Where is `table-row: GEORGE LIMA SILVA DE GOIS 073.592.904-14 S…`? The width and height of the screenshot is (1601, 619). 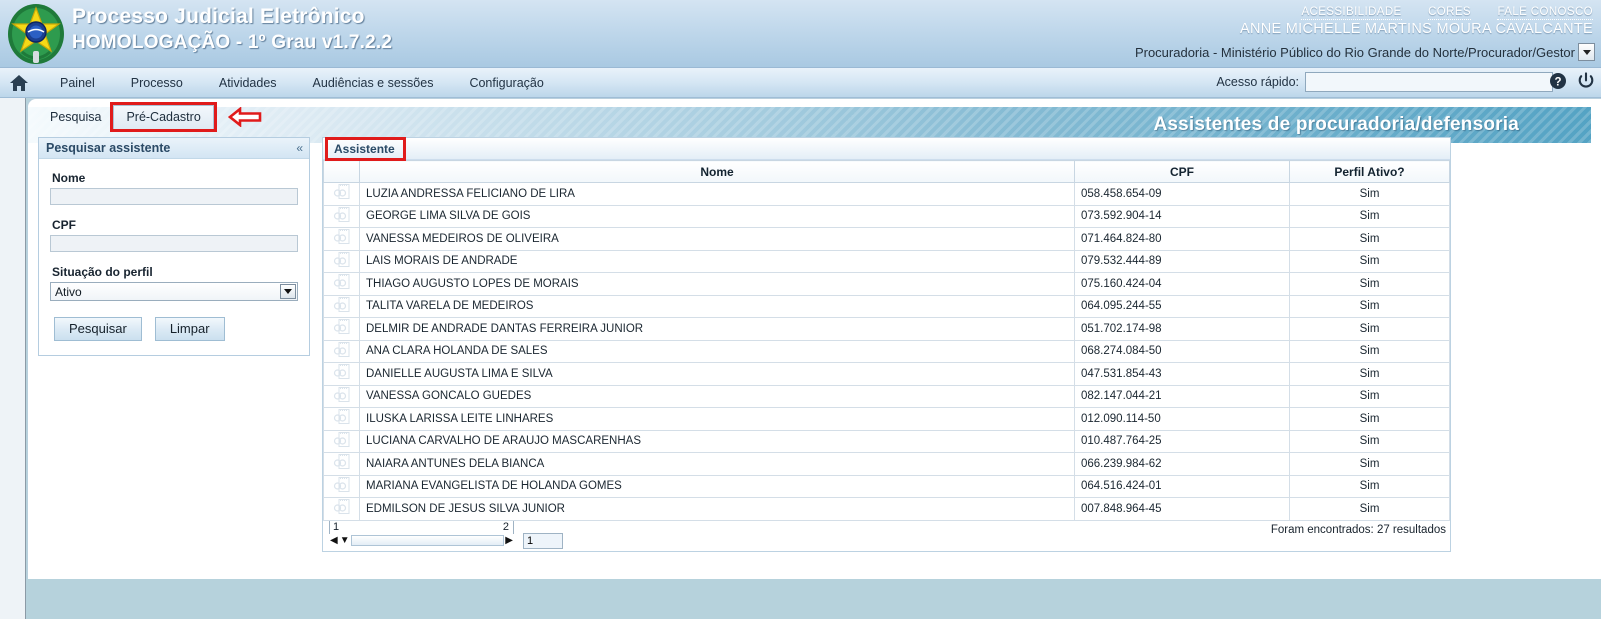
table-row: GEORGE LIMA SILVA DE GOIS 073.592.904-14 S… is located at coordinates (886, 216).